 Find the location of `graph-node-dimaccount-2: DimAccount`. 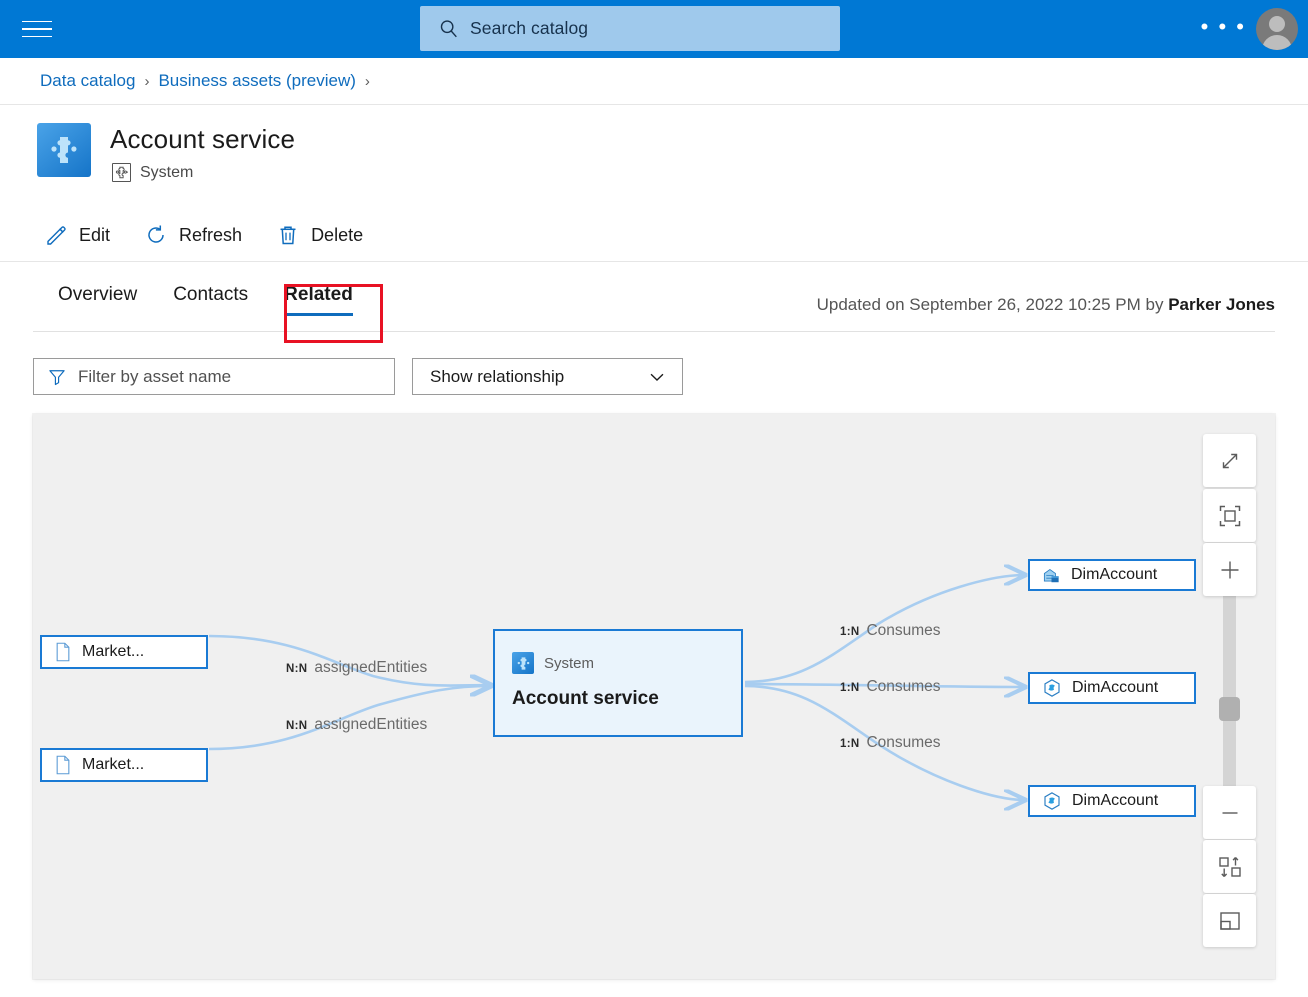

graph-node-dimaccount-2: DimAccount is located at coordinates (1112, 688).